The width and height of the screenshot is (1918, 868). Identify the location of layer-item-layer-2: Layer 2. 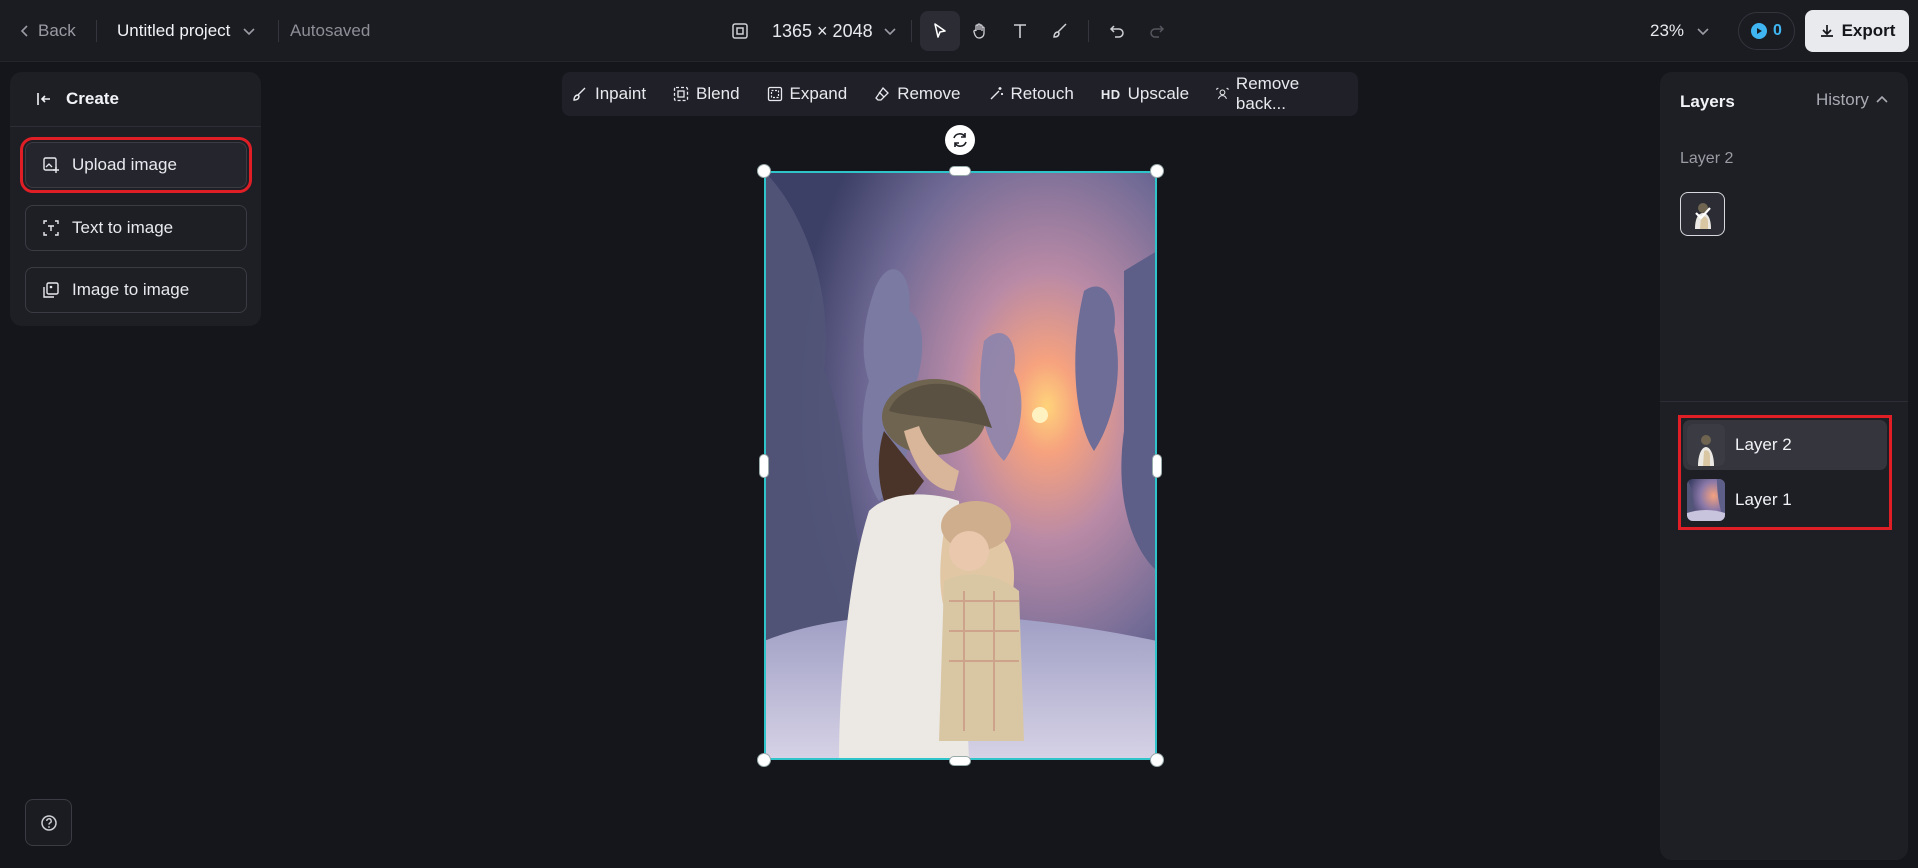
(1785, 445).